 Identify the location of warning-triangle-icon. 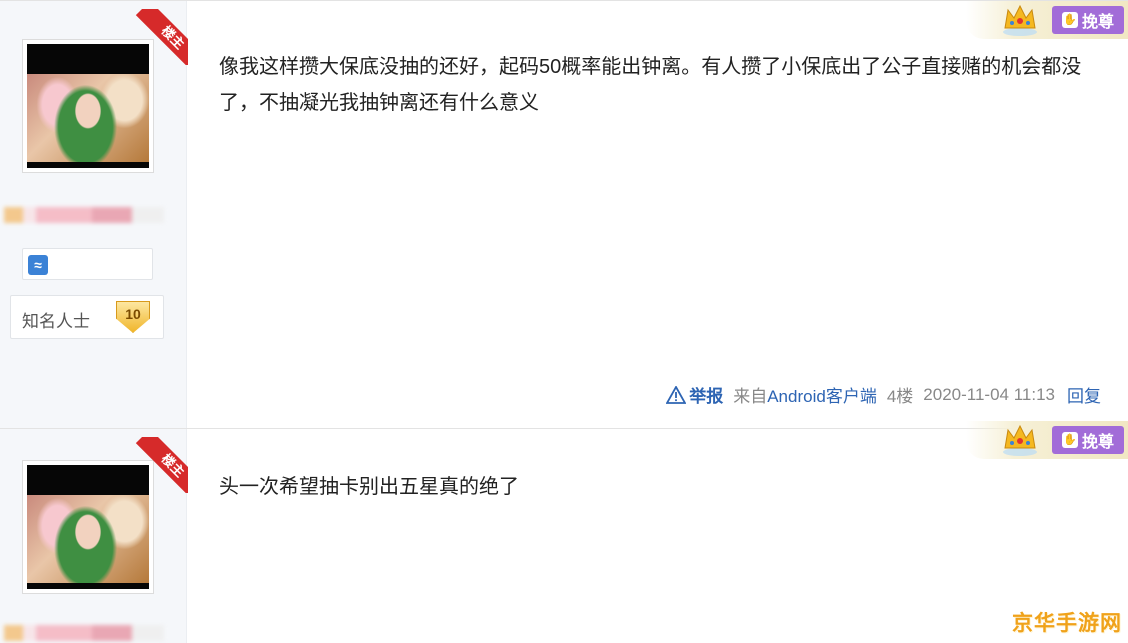
(676, 394).